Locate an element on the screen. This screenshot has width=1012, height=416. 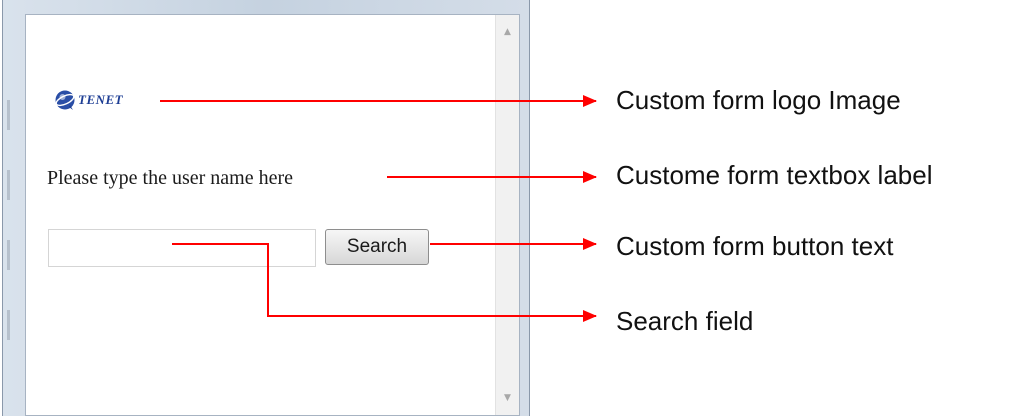
scroll-down-arrow-icon: ▼ is located at coordinates (507, 398).